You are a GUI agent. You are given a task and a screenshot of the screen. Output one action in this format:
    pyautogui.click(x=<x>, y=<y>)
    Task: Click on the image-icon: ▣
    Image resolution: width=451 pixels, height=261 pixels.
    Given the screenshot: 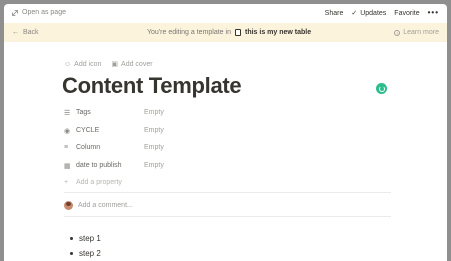 What is the action you would take?
    pyautogui.click(x=115, y=64)
    